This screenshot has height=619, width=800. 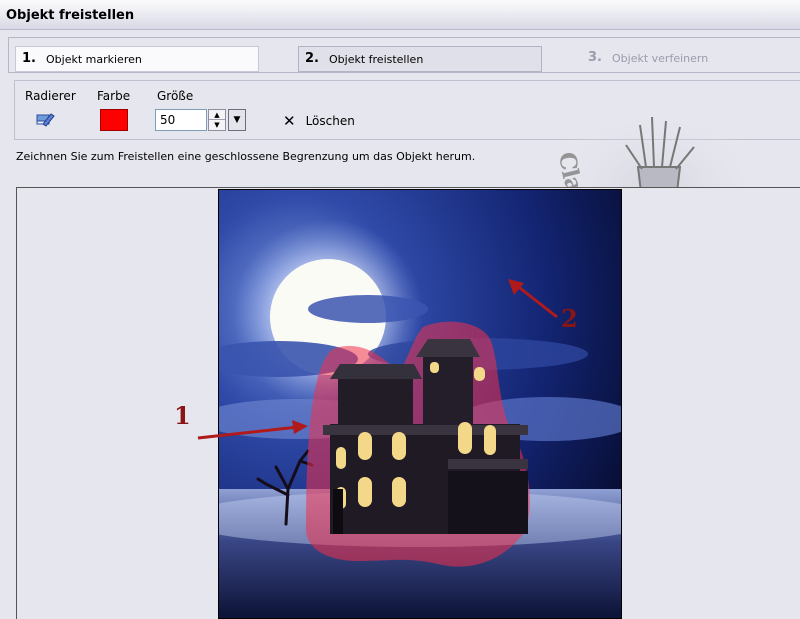 I want to click on annotation-number-1: 1, so click(x=182, y=415).